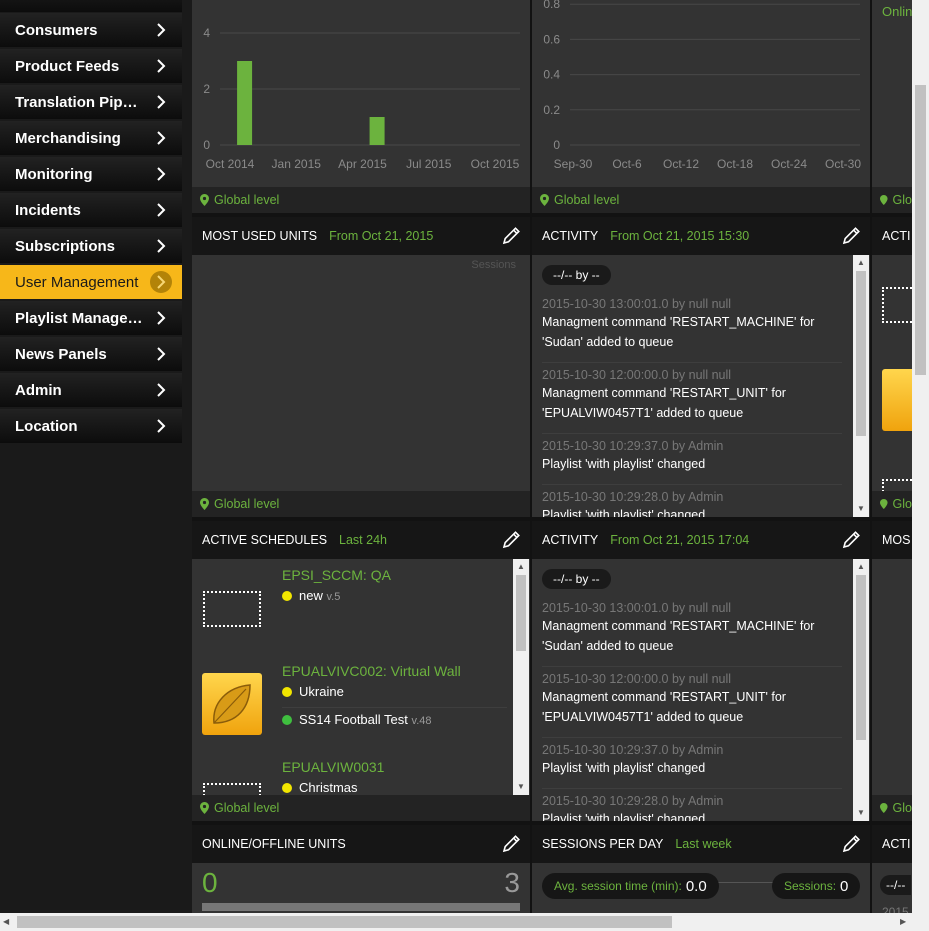  Describe the element at coordinates (56, 30) in the screenshot. I see `sidebar-item-label: Consumers` at that location.